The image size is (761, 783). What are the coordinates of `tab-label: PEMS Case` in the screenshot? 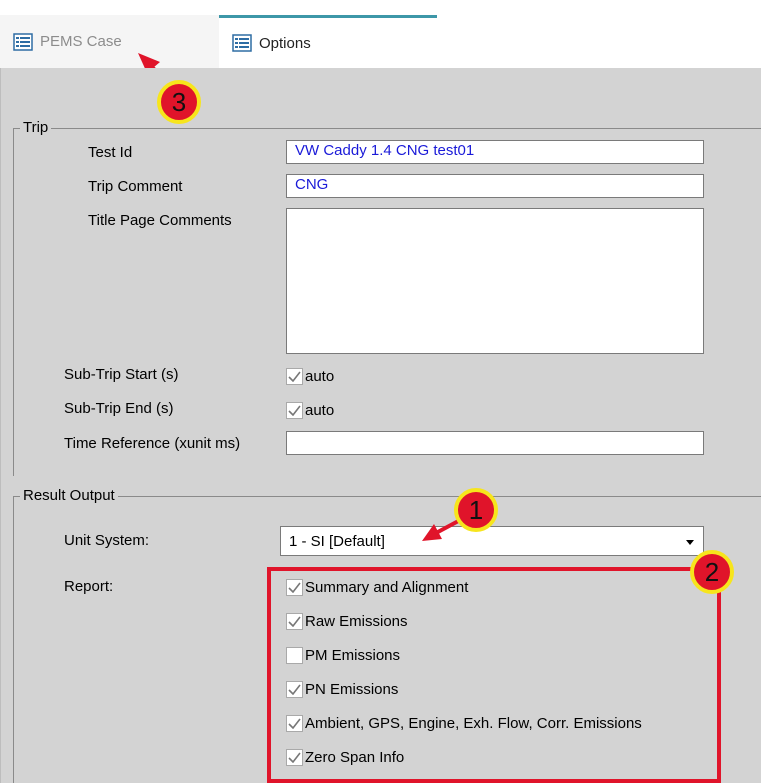 It's located at (81, 41).